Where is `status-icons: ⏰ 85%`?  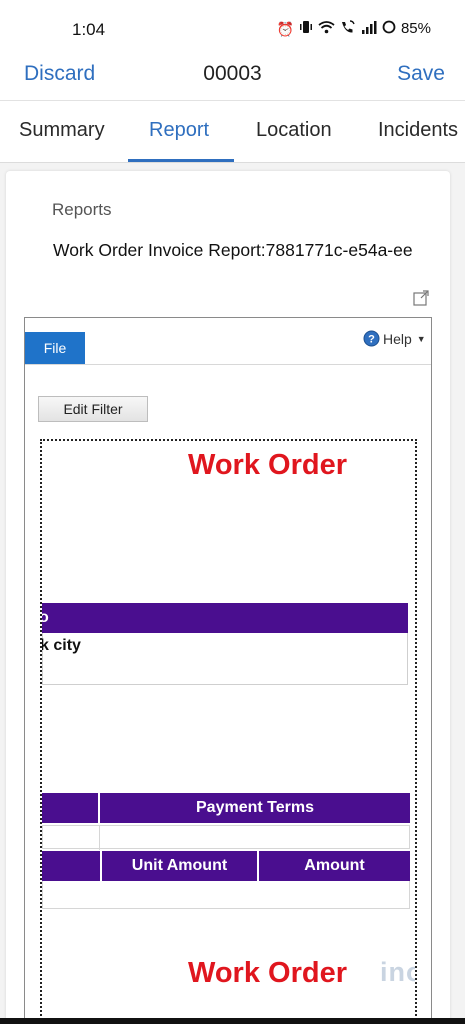
status-icons: ⏰ 85% is located at coordinates (354, 28).